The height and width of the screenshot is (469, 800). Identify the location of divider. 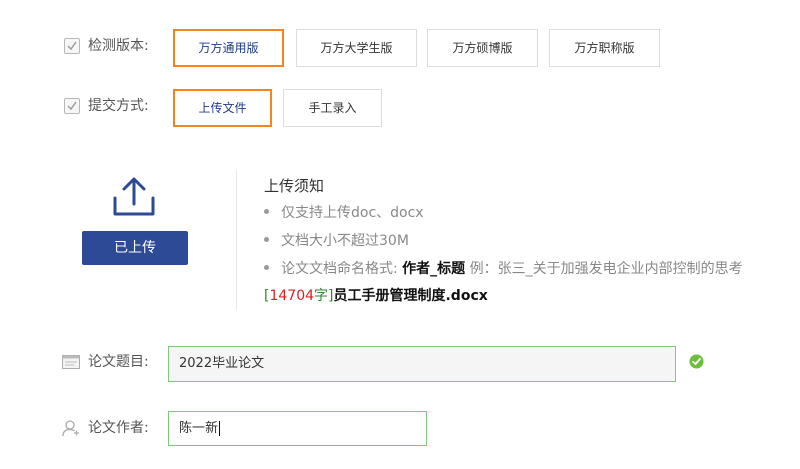
(236, 240).